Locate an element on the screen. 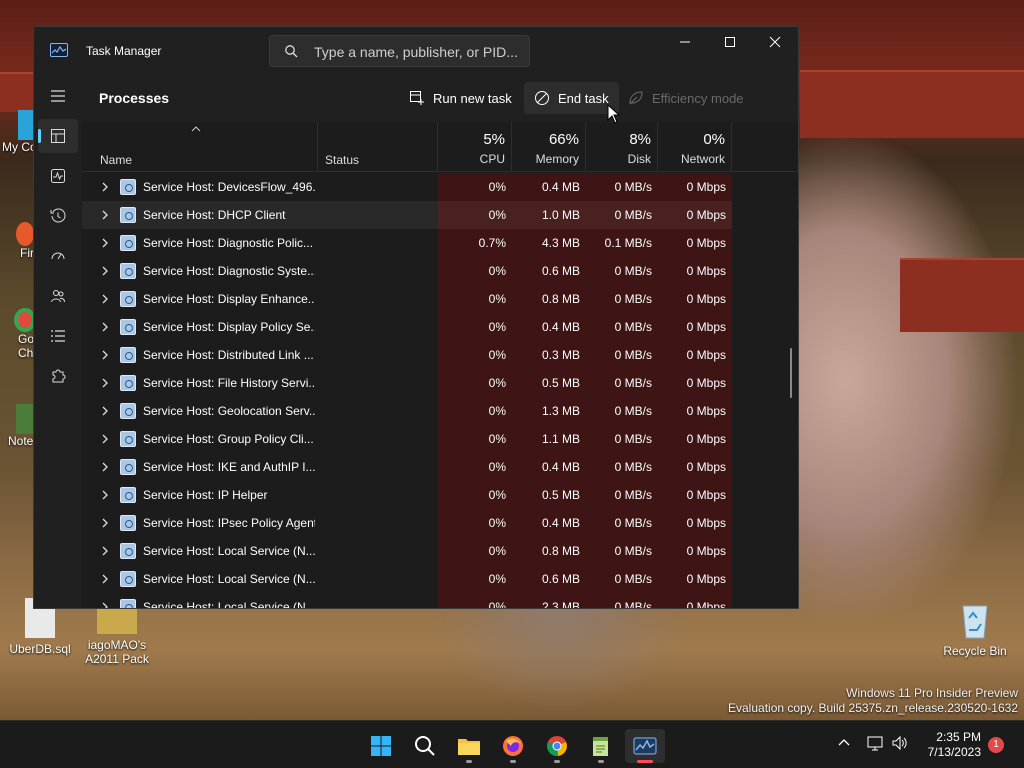  process-memory: 0.4 MB is located at coordinates (560, 467).